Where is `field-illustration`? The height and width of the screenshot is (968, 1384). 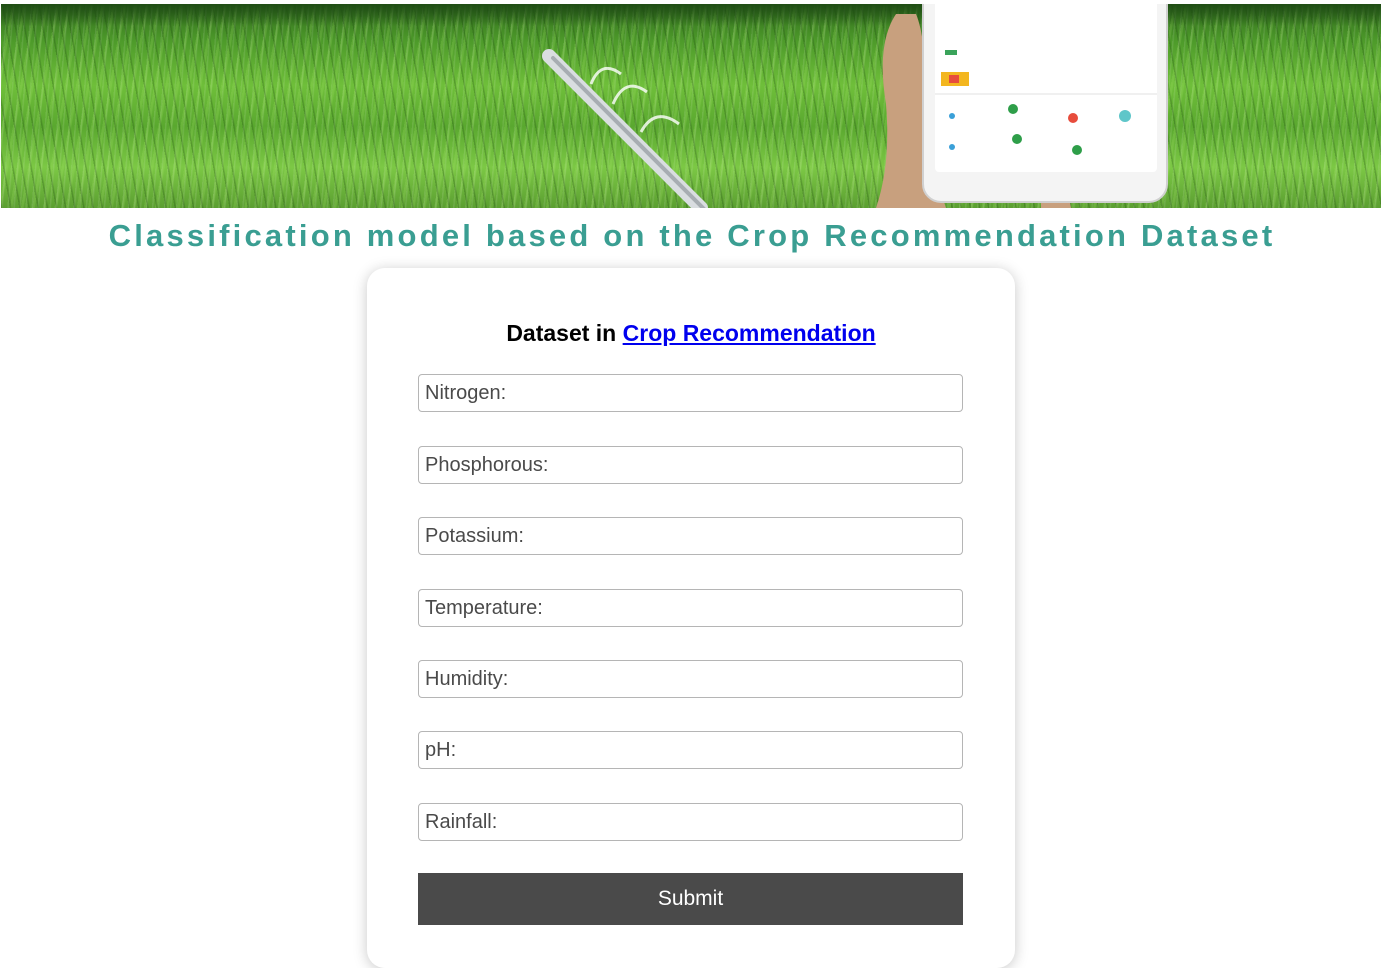 field-illustration is located at coordinates (855, 106).